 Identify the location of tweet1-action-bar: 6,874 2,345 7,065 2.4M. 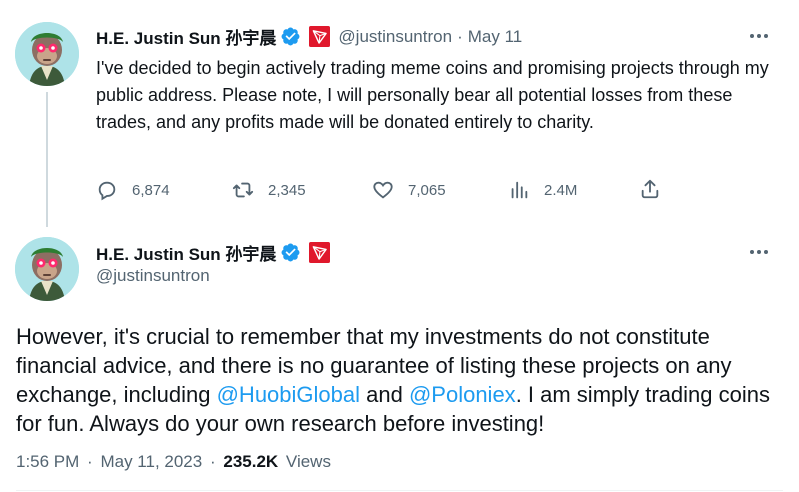
(396, 190).